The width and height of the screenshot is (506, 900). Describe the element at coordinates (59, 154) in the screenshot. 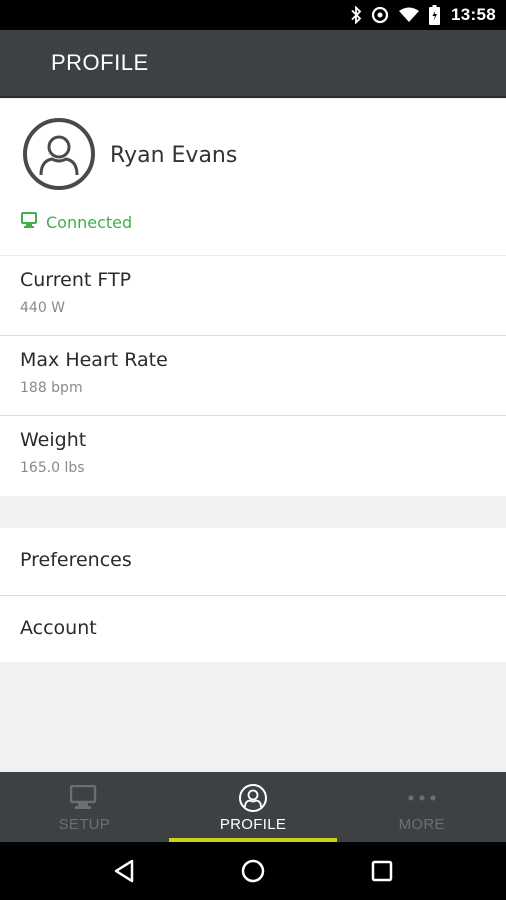

I see `avatar-icon` at that location.